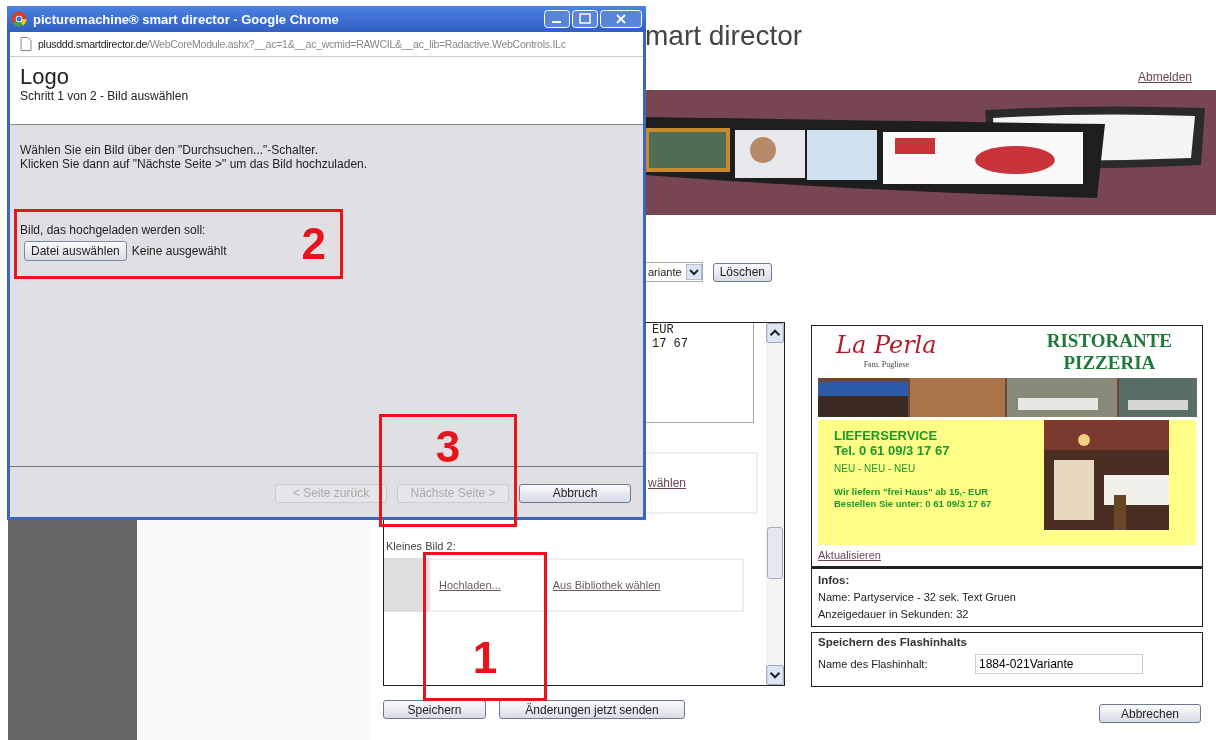 Image resolution: width=1216 pixels, height=740 pixels. Describe the element at coordinates (421, 546) in the screenshot. I see `small-image-label: Kleines Bild 2:` at that location.